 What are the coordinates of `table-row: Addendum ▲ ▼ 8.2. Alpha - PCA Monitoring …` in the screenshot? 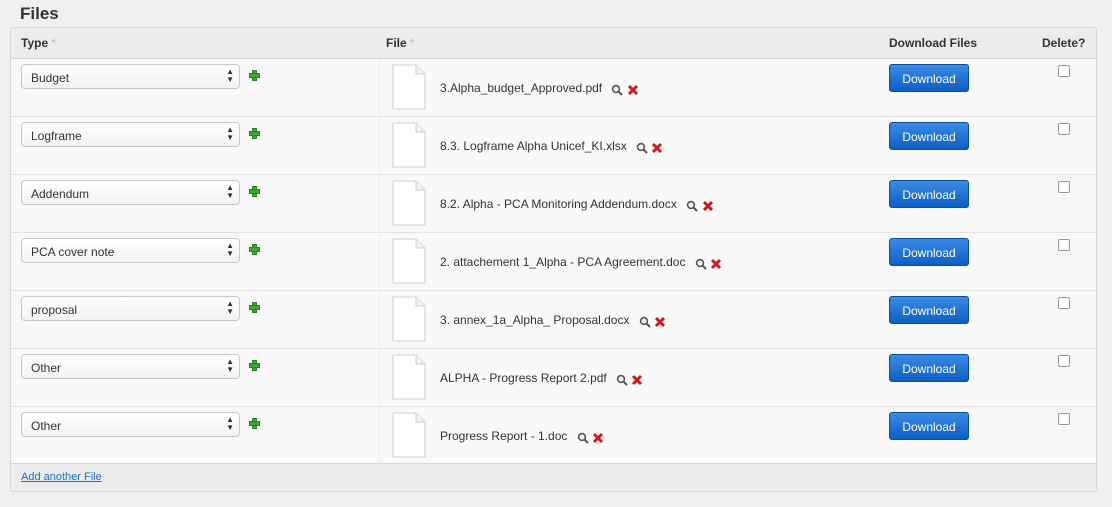 It's located at (553, 204).